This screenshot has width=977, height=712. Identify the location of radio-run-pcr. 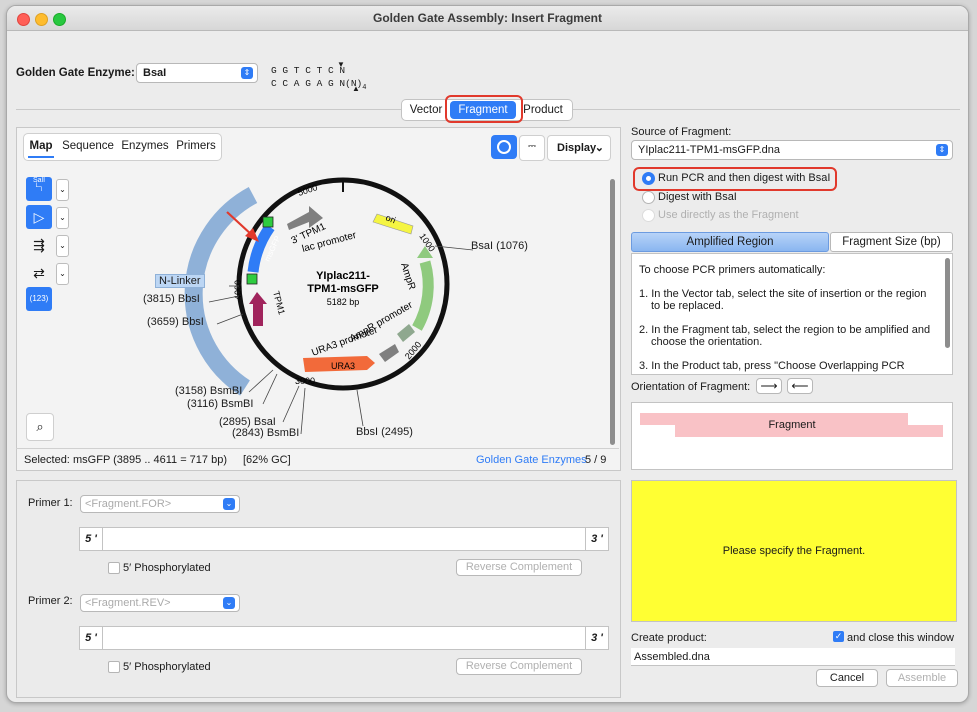
(648, 178).